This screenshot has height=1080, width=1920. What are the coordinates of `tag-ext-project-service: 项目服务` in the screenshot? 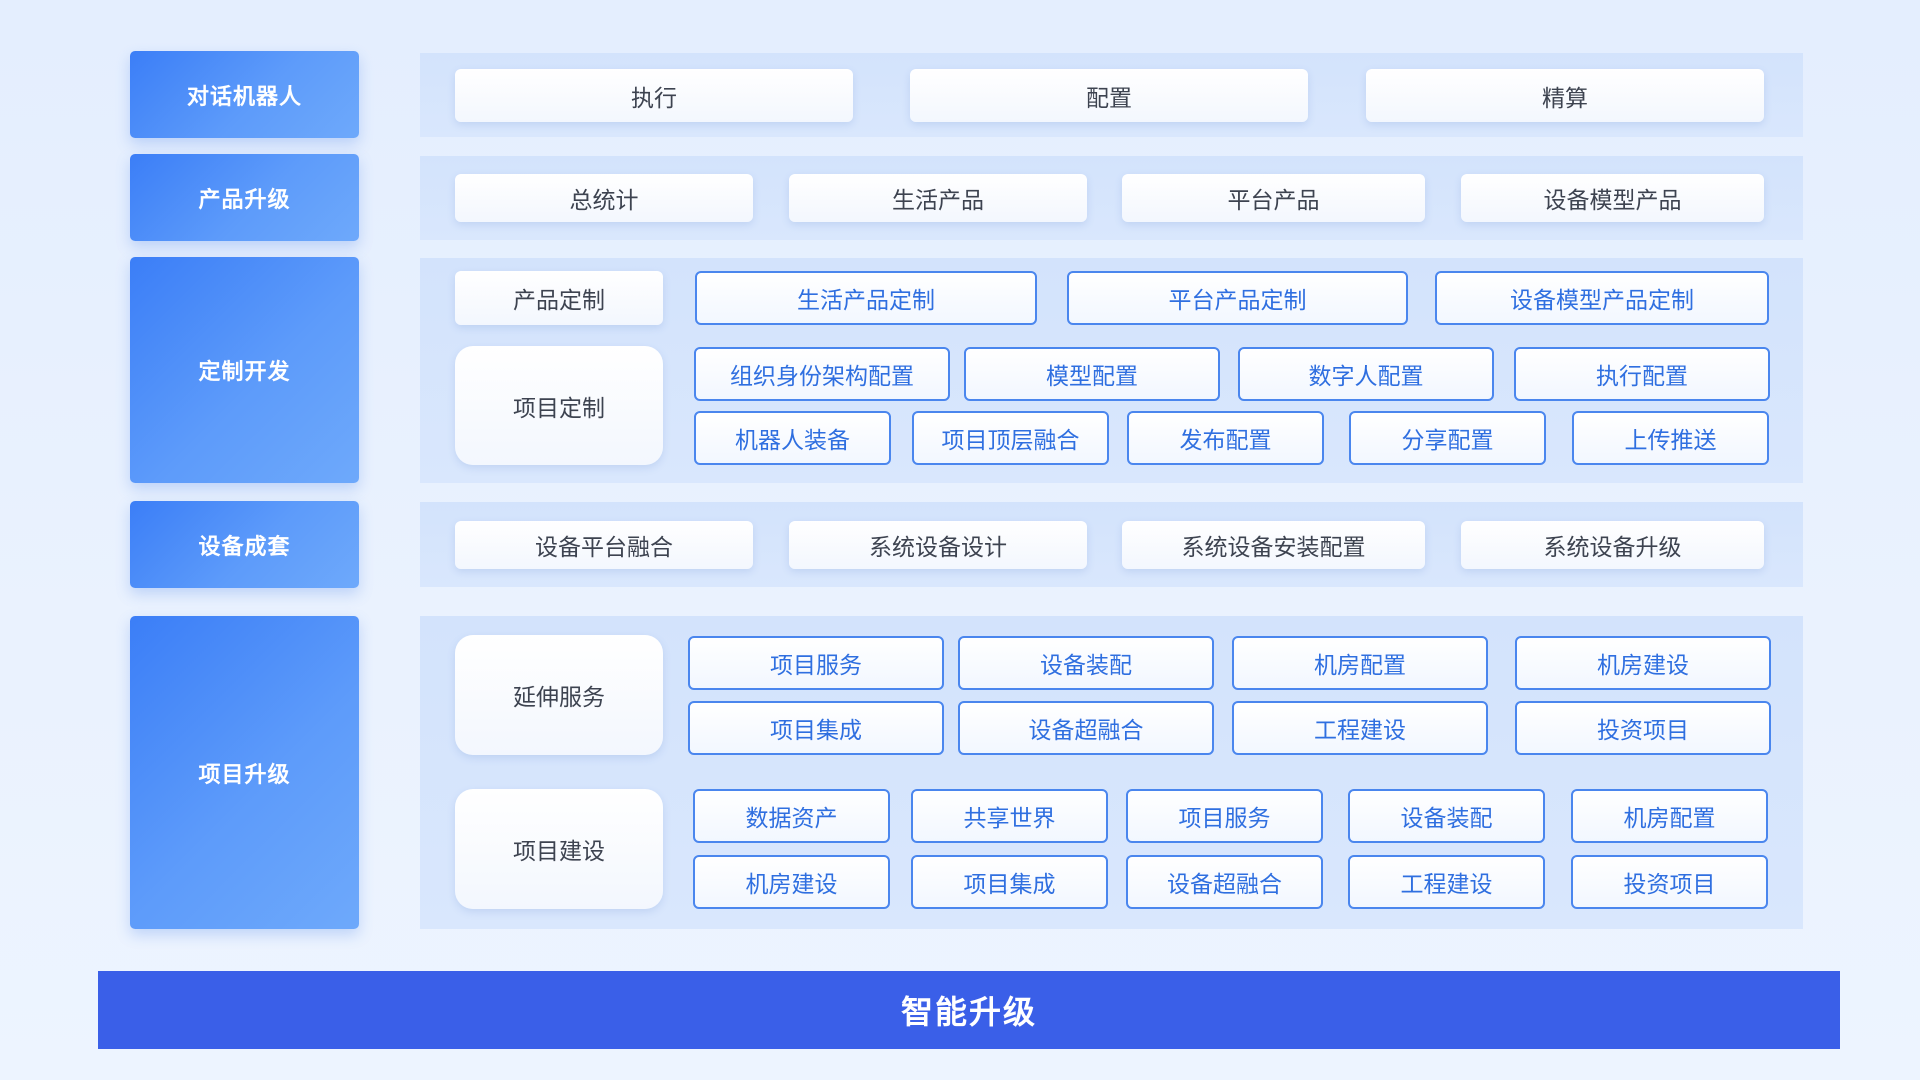 It's located at (816, 663).